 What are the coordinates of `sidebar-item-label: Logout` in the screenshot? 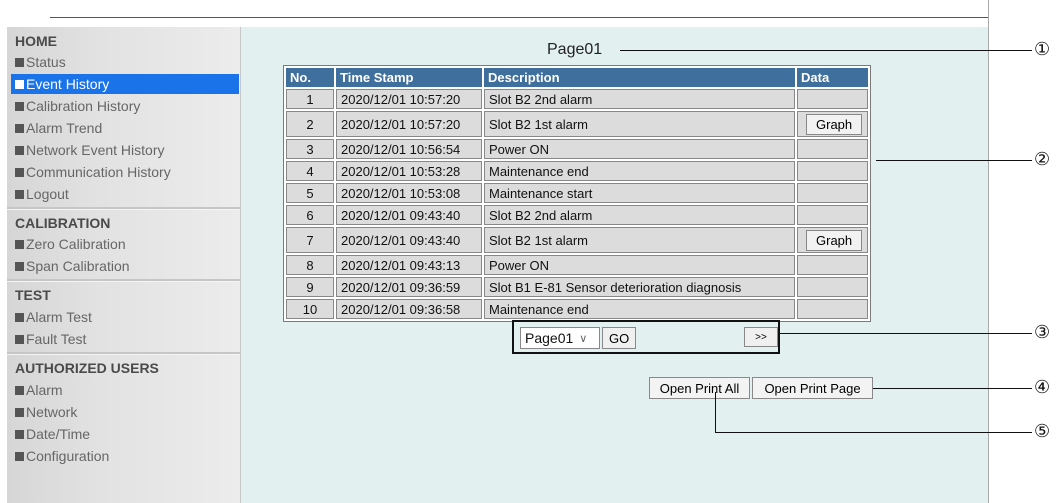 It's located at (47, 194).